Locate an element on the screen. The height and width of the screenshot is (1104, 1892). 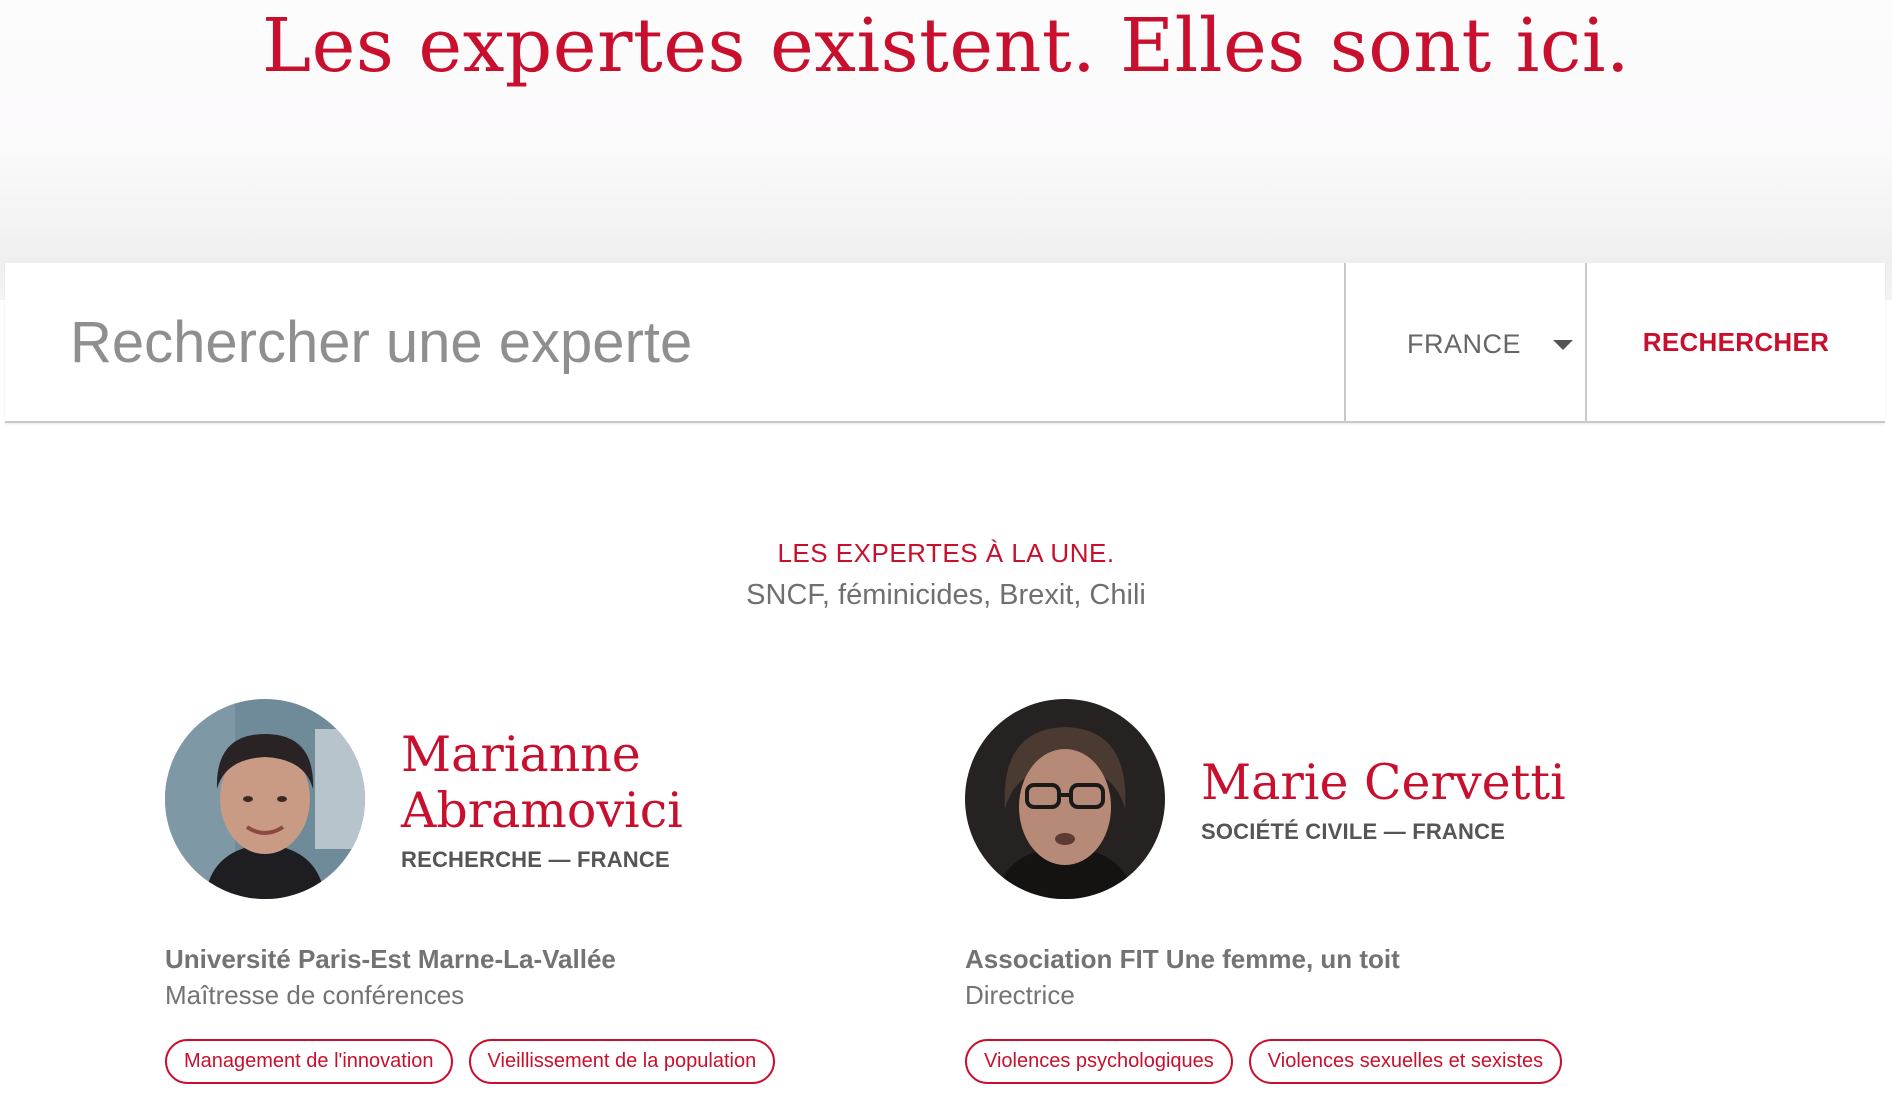
expert-category: SOCIÉTÉ CIVILE — FRANCE is located at coordinates (1353, 831).